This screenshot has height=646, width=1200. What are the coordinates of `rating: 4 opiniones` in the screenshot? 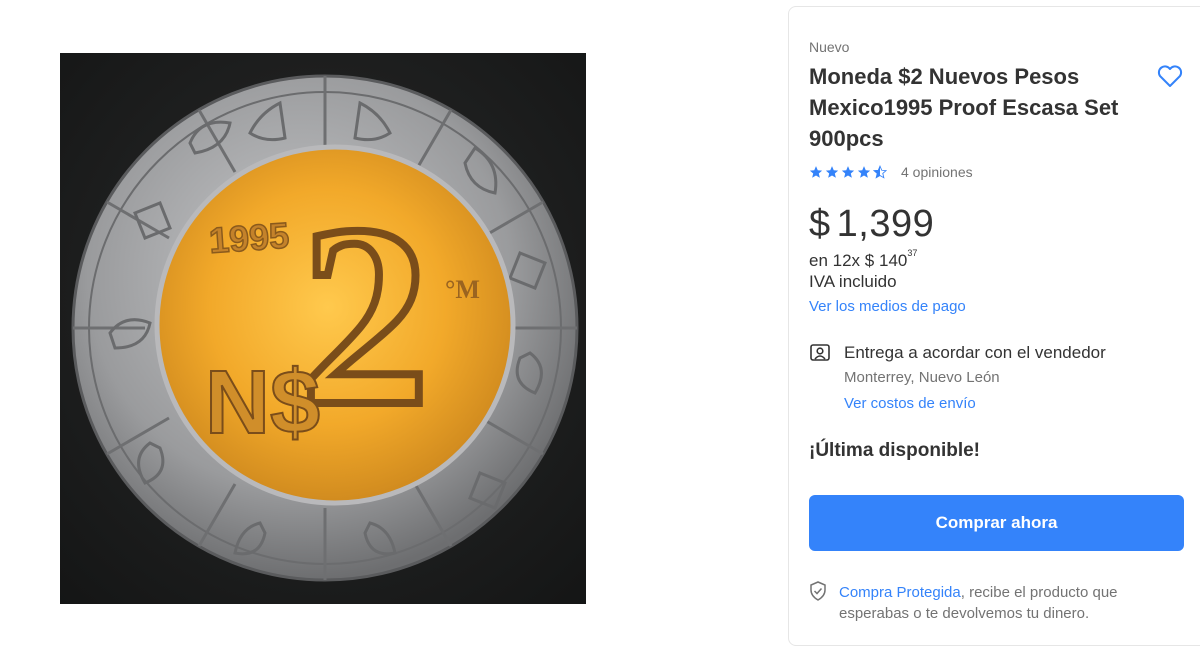 It's located at (891, 172).